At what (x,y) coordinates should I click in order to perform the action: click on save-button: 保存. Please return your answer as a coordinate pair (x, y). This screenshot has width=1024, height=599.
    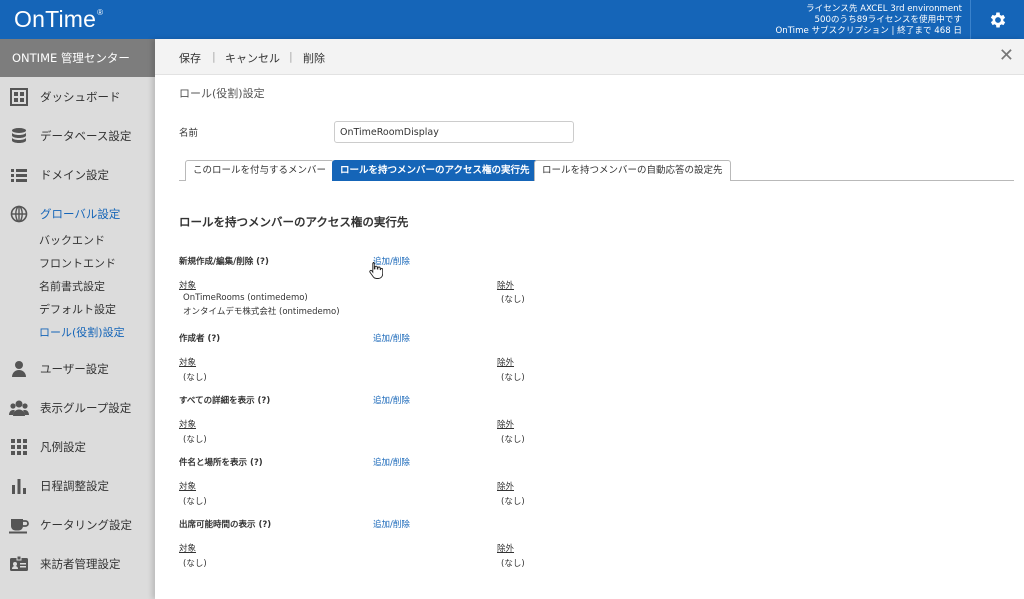
    Looking at the image, I should click on (190, 58).